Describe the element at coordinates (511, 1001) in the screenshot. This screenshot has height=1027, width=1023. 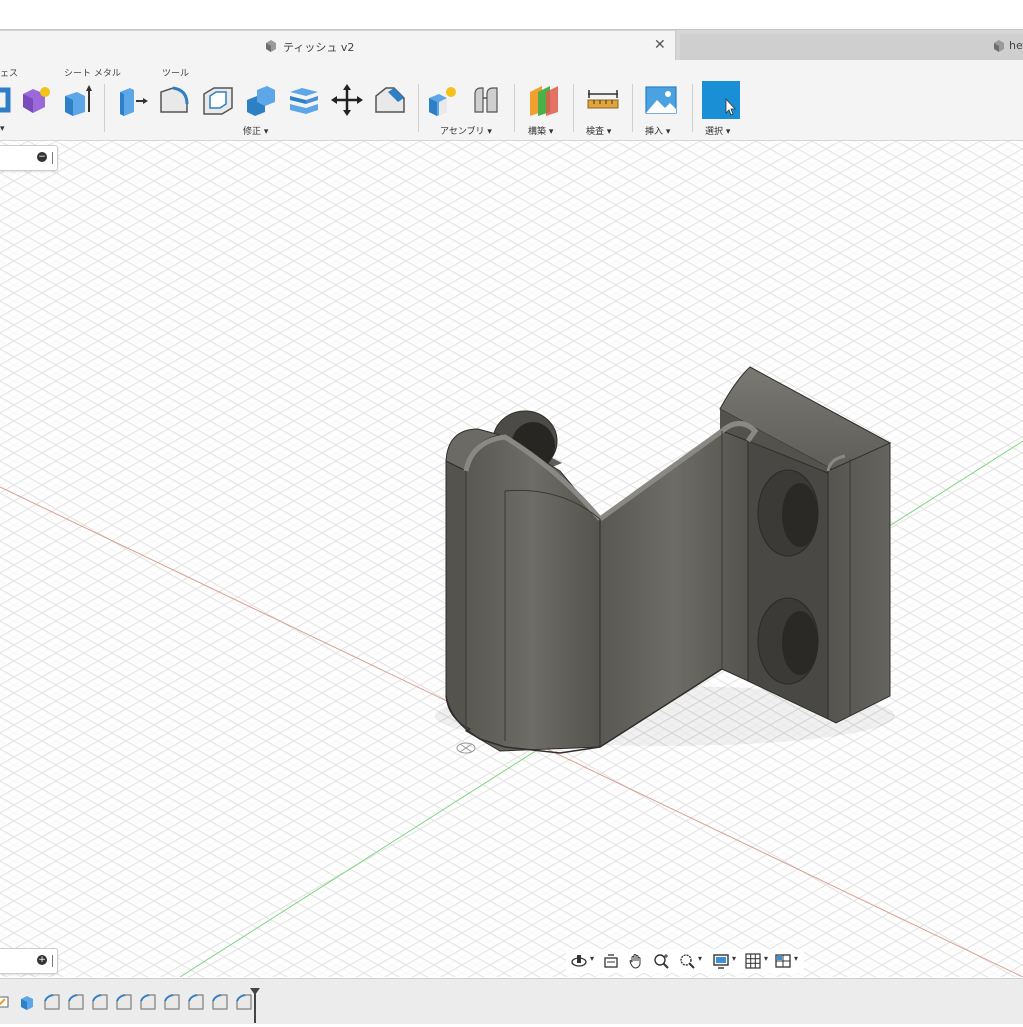
I see `timeline` at that location.